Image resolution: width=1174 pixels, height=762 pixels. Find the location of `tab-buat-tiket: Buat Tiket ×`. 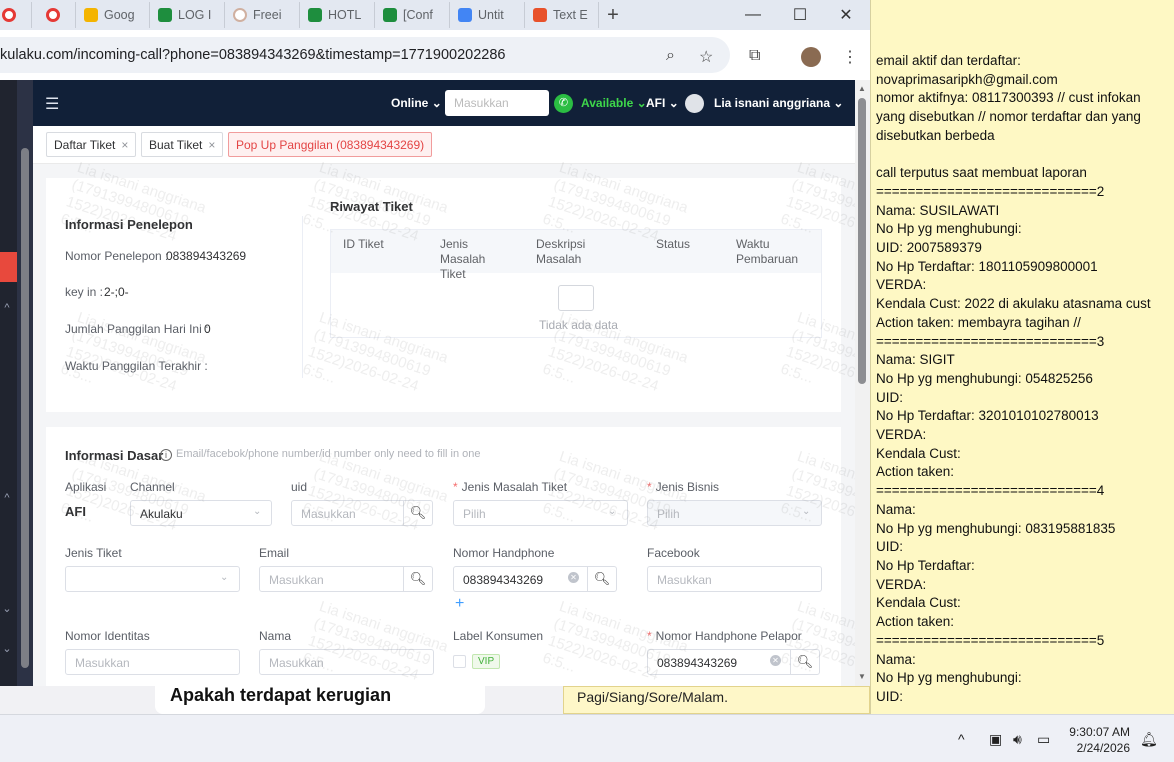

tab-buat-tiket: Buat Tiket × is located at coordinates (182, 144).